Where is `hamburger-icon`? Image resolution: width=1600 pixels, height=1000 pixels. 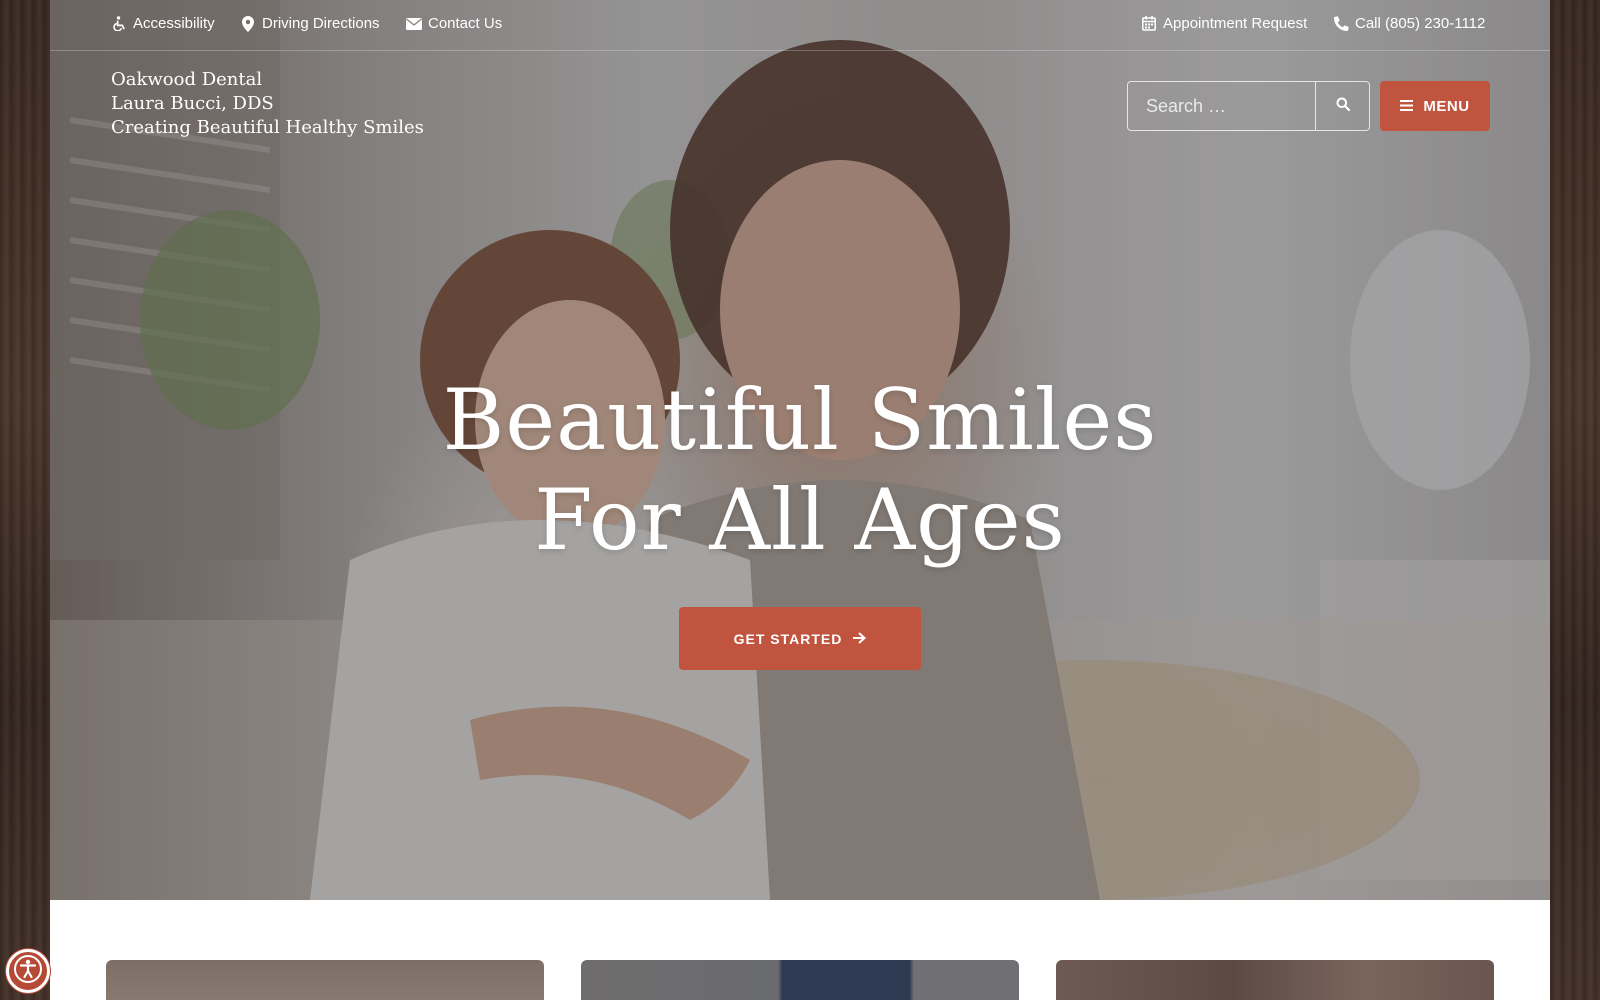
hamburger-icon is located at coordinates (1407, 106).